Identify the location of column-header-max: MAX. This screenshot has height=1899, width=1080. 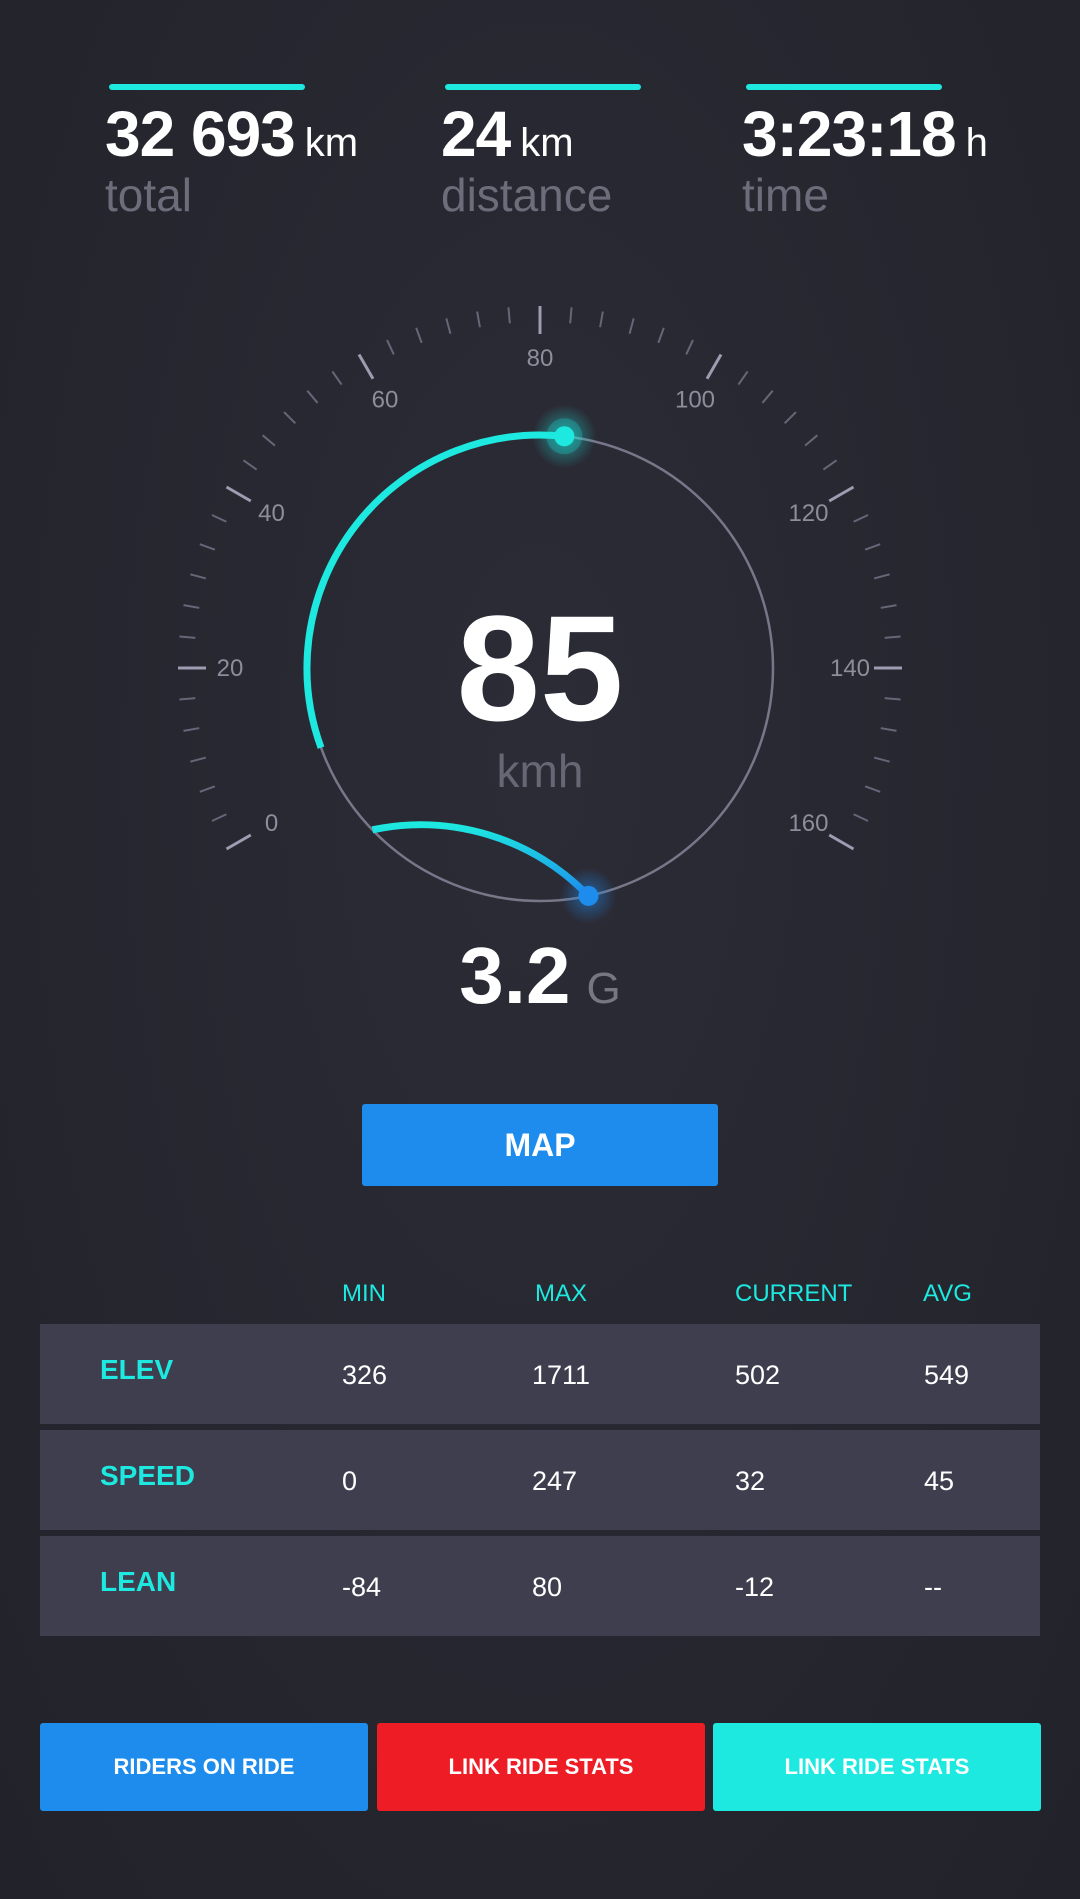
(561, 1293).